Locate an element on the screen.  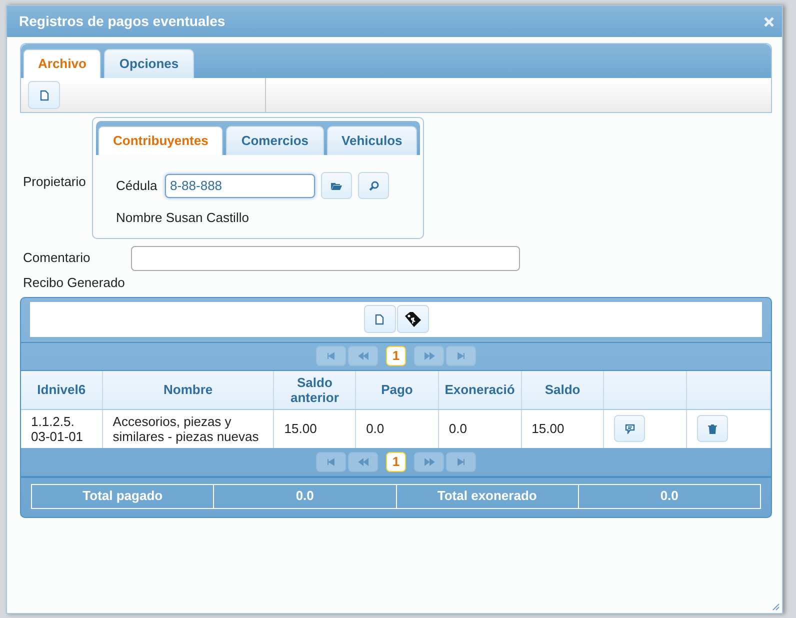
price-tag-button is located at coordinates (412, 319).